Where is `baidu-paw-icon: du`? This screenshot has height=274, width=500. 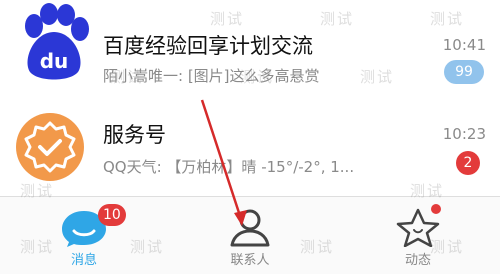
baidu-paw-icon: du is located at coordinates (57, 41).